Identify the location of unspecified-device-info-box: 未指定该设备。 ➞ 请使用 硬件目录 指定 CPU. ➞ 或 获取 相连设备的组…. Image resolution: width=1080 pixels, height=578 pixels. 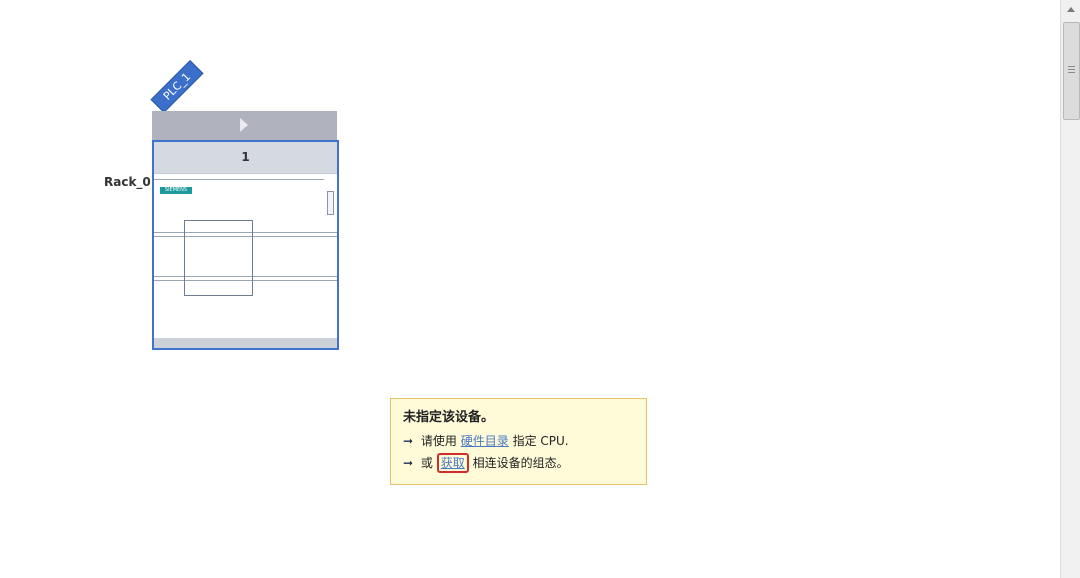
(518, 441).